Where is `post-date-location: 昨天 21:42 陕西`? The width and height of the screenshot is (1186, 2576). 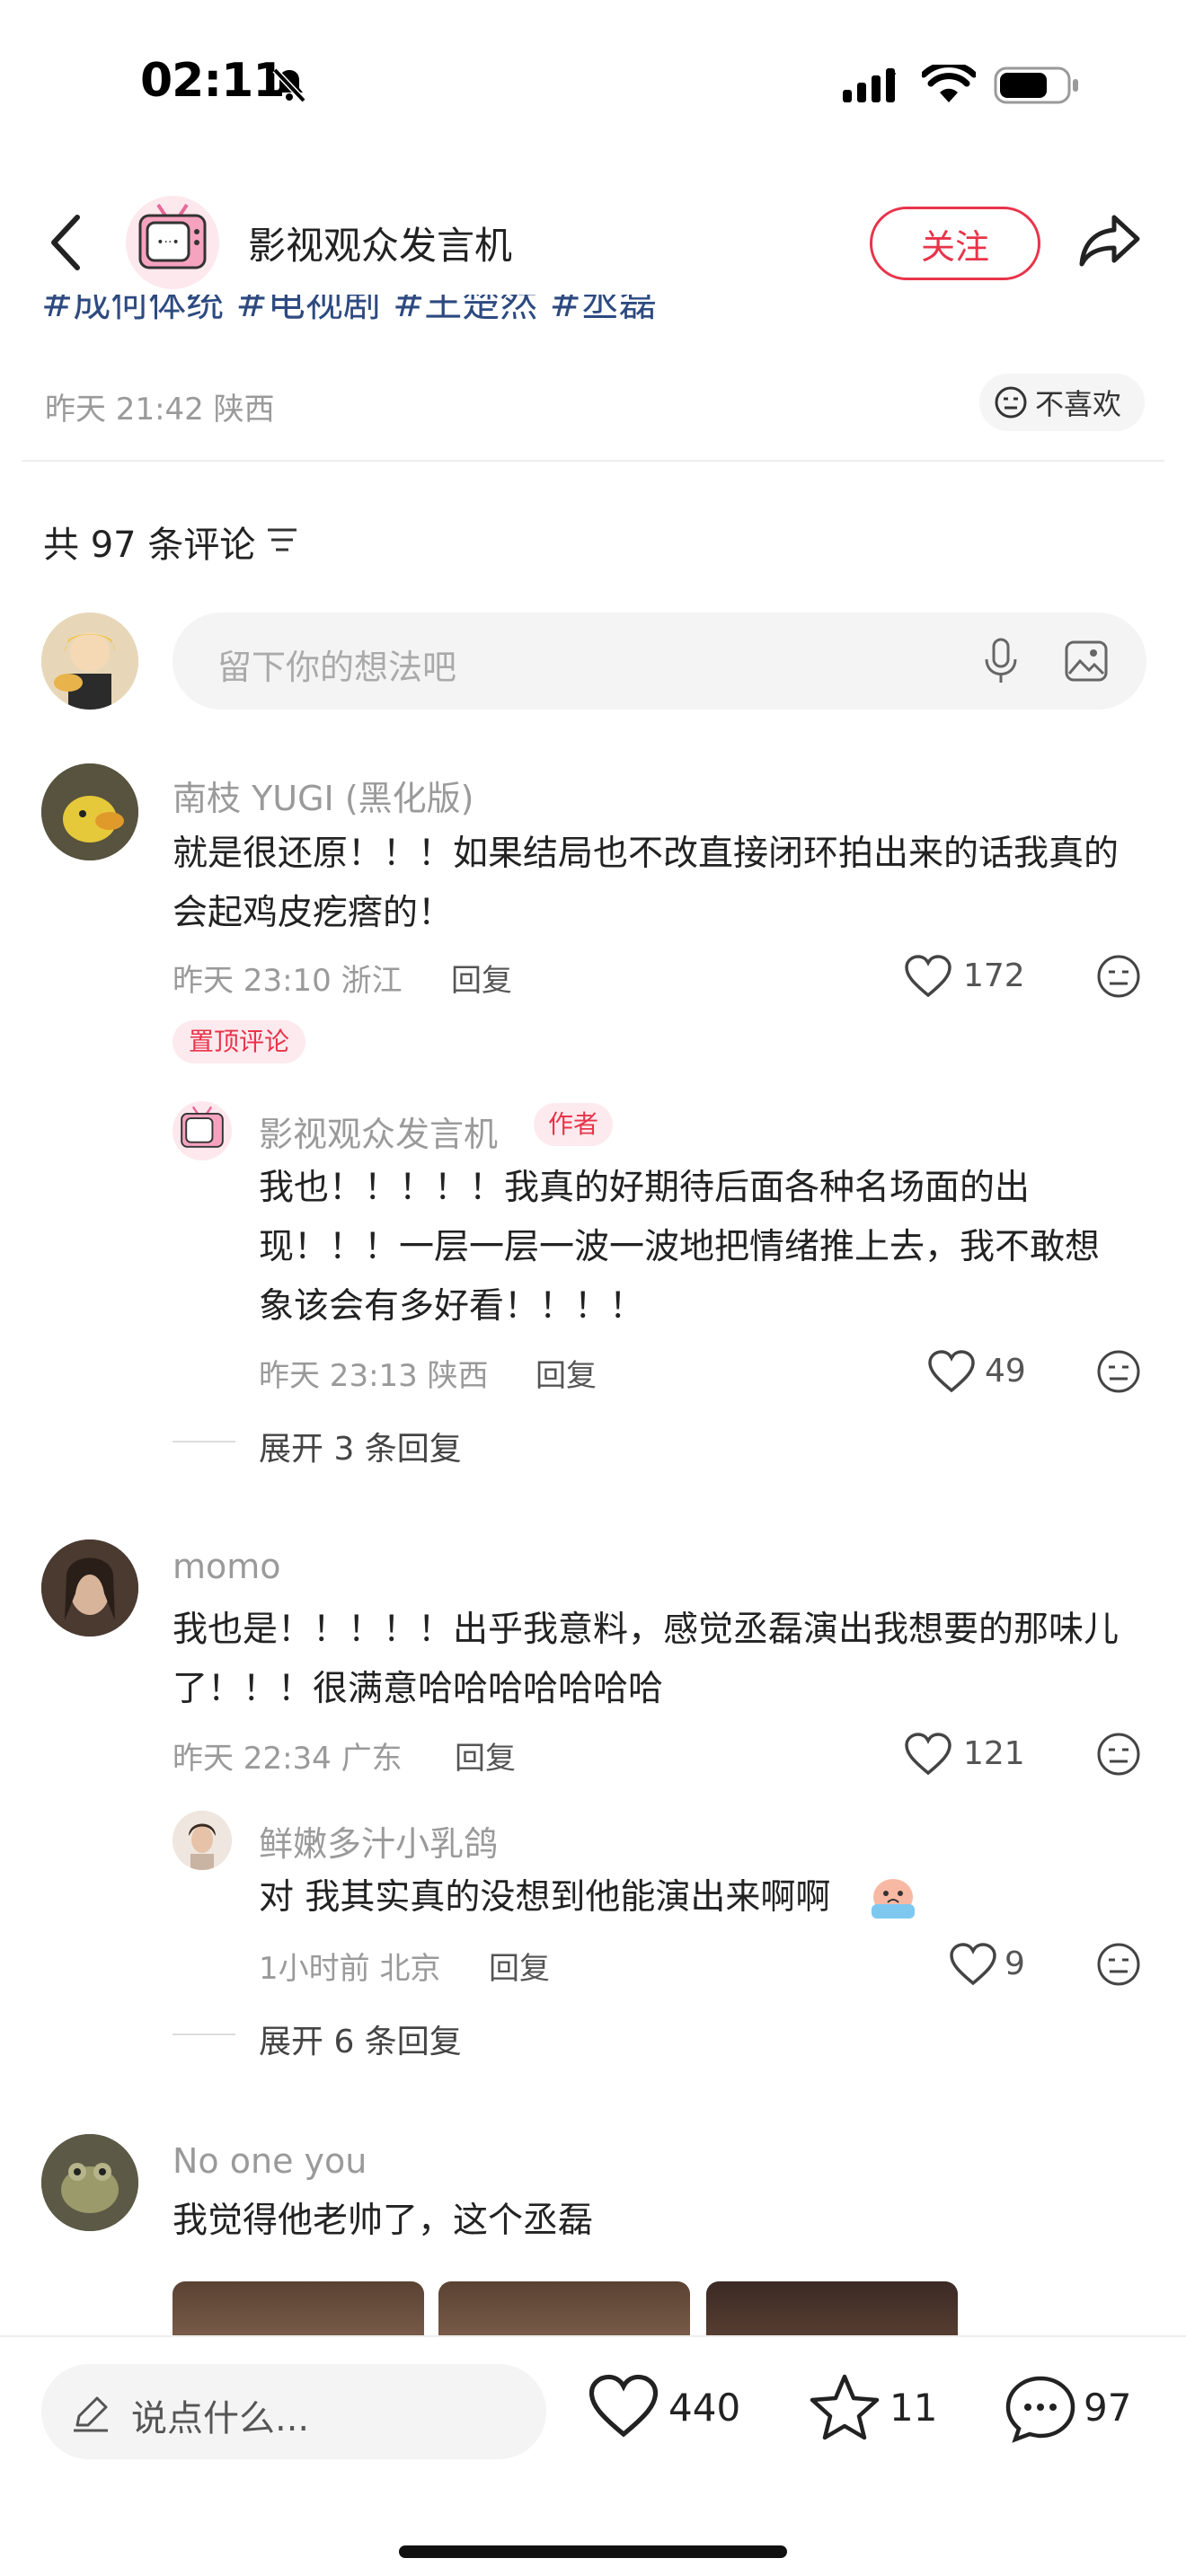
post-date-location: 昨天 21:42 陕西 is located at coordinates (160, 410).